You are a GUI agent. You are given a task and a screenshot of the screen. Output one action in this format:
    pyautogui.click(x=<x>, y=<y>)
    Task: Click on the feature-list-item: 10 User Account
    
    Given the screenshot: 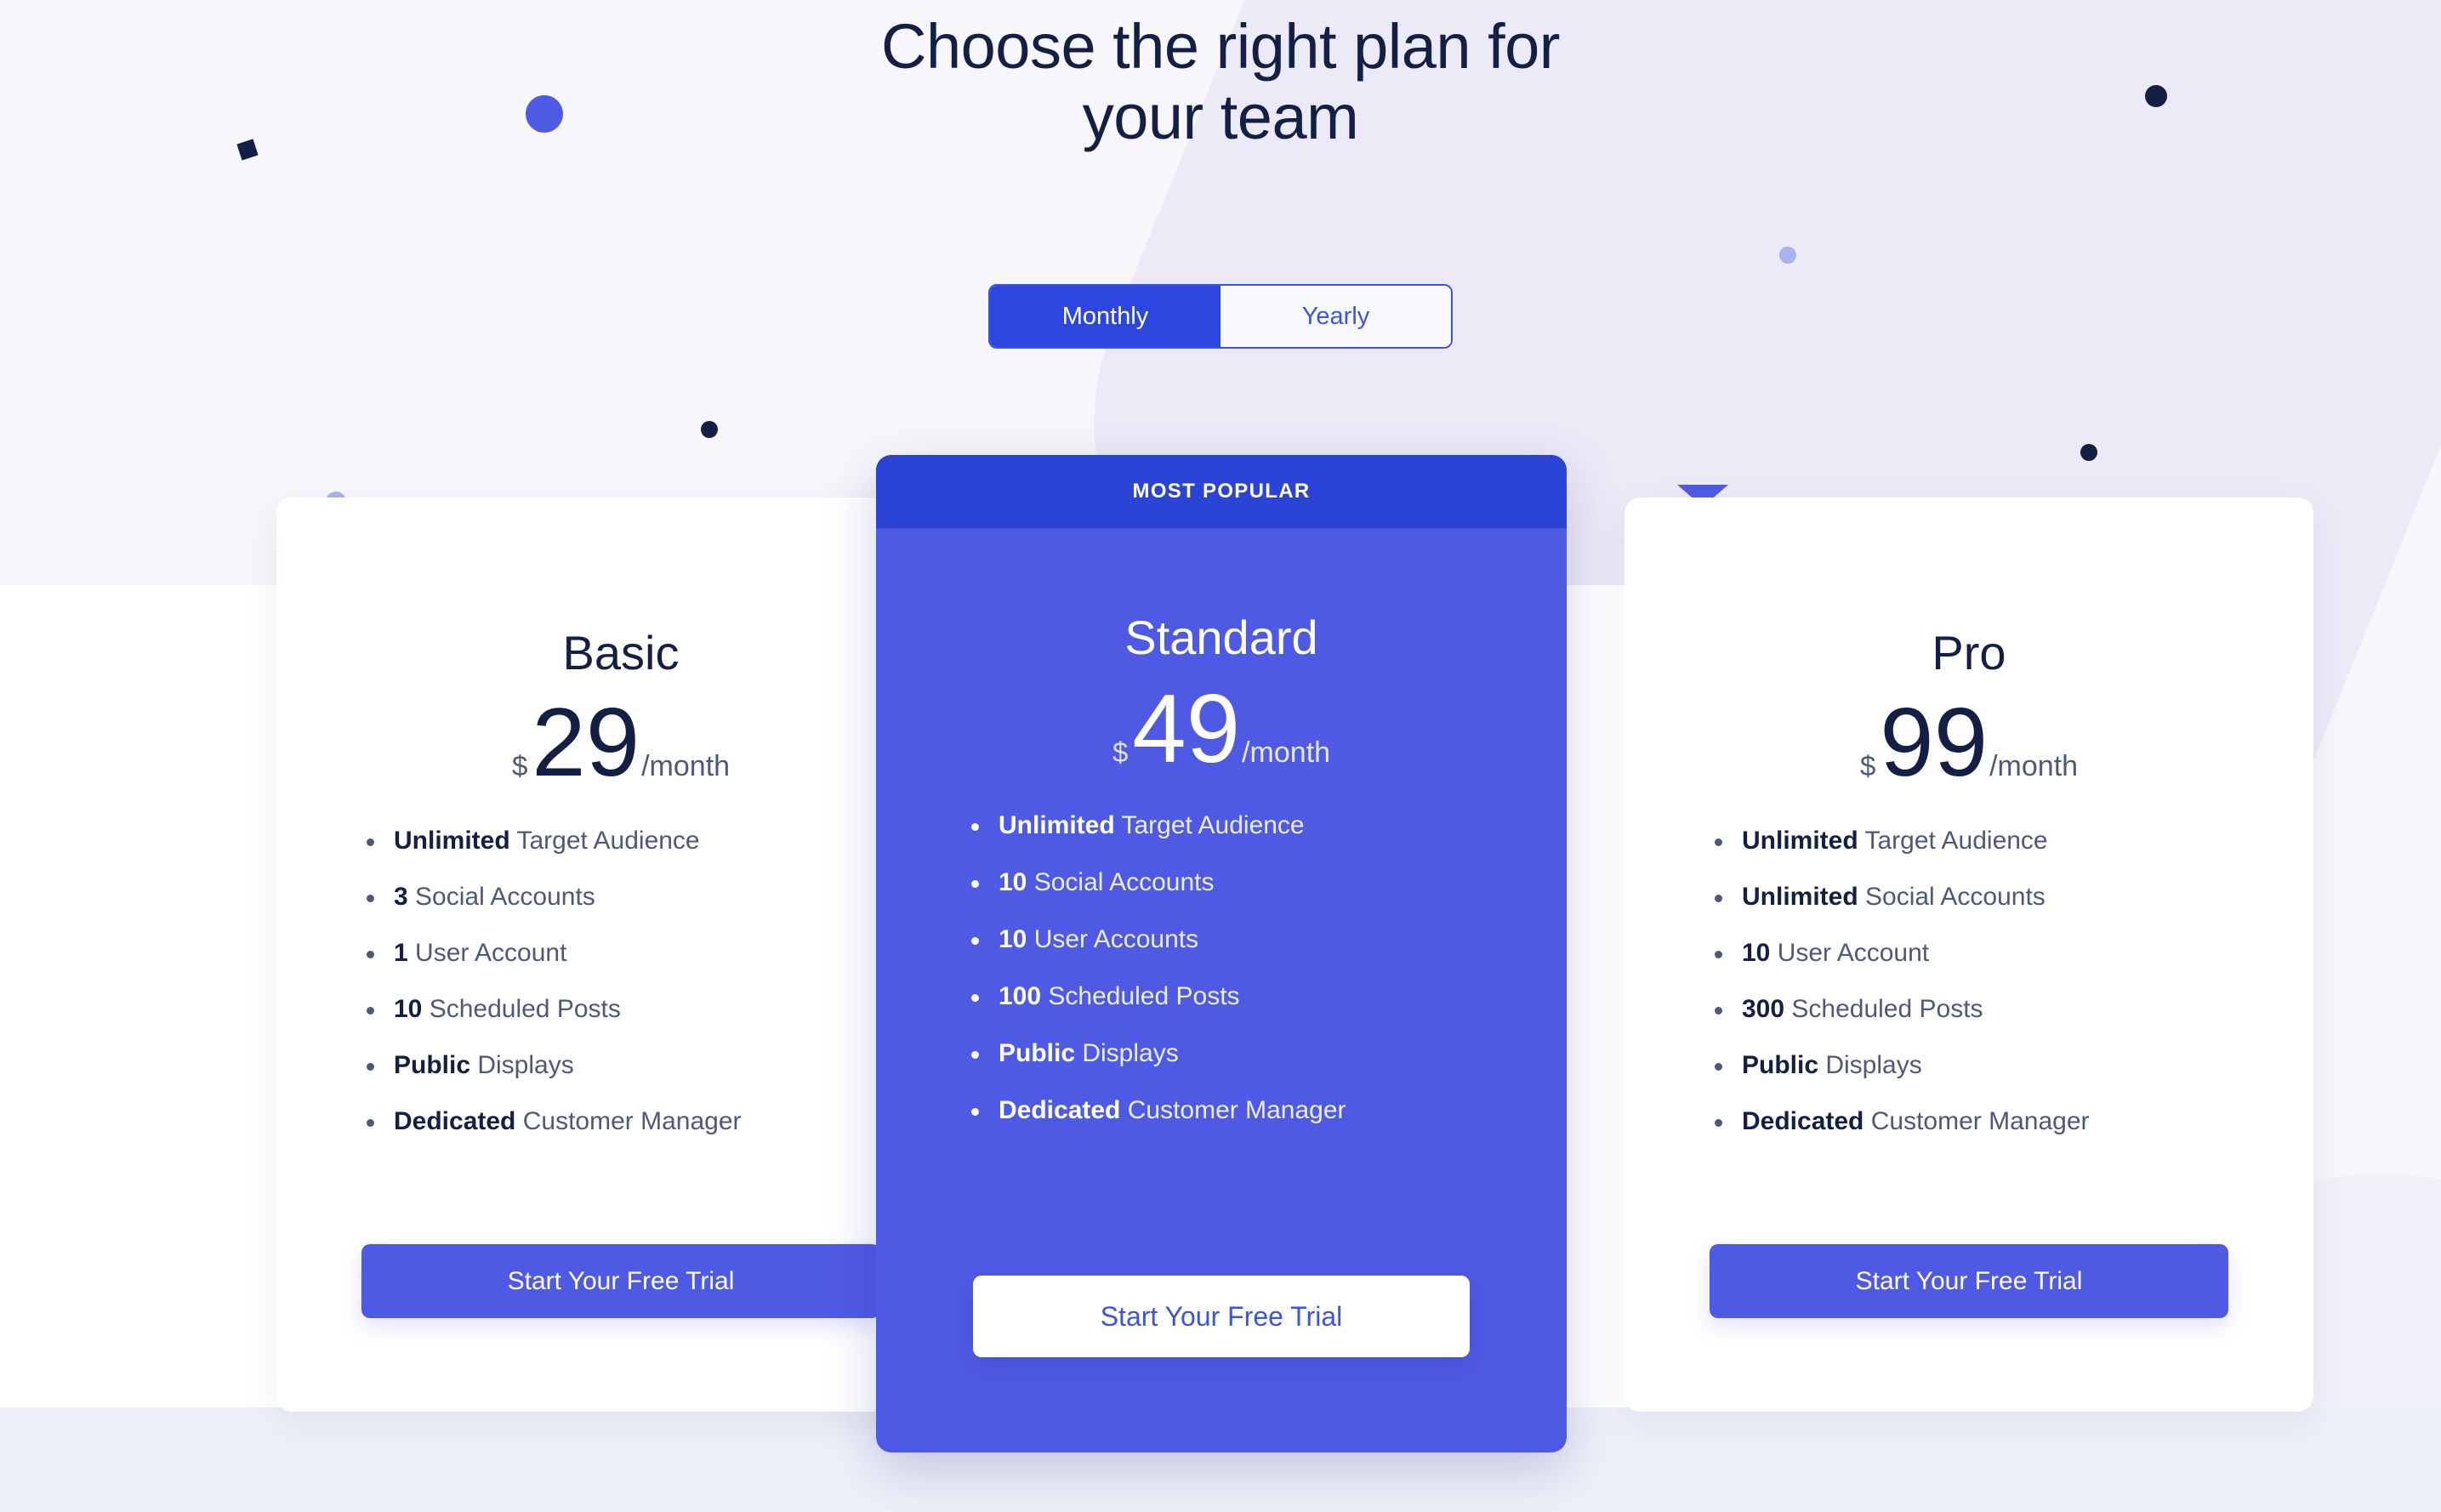 What is the action you would take?
    pyautogui.click(x=1900, y=953)
    